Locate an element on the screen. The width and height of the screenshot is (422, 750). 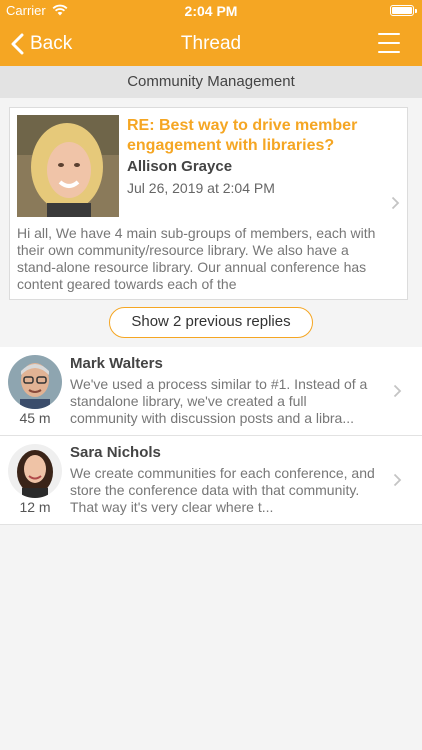
status-bar: Carrier 2:04 PM is located at coordinates (211, 11).